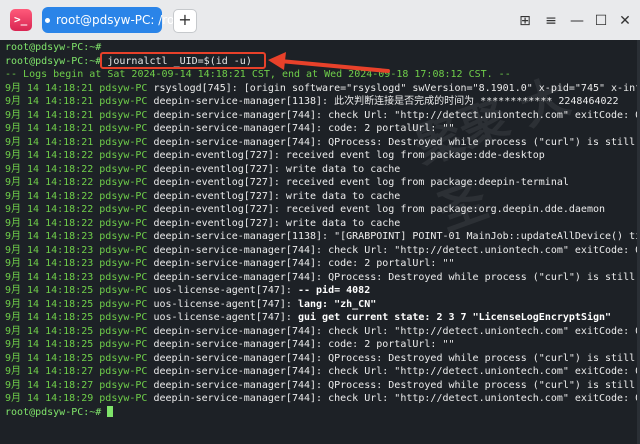 The width and height of the screenshot is (640, 444). Describe the element at coordinates (329, 62) in the screenshot. I see `annotation-arrow-icon` at that location.